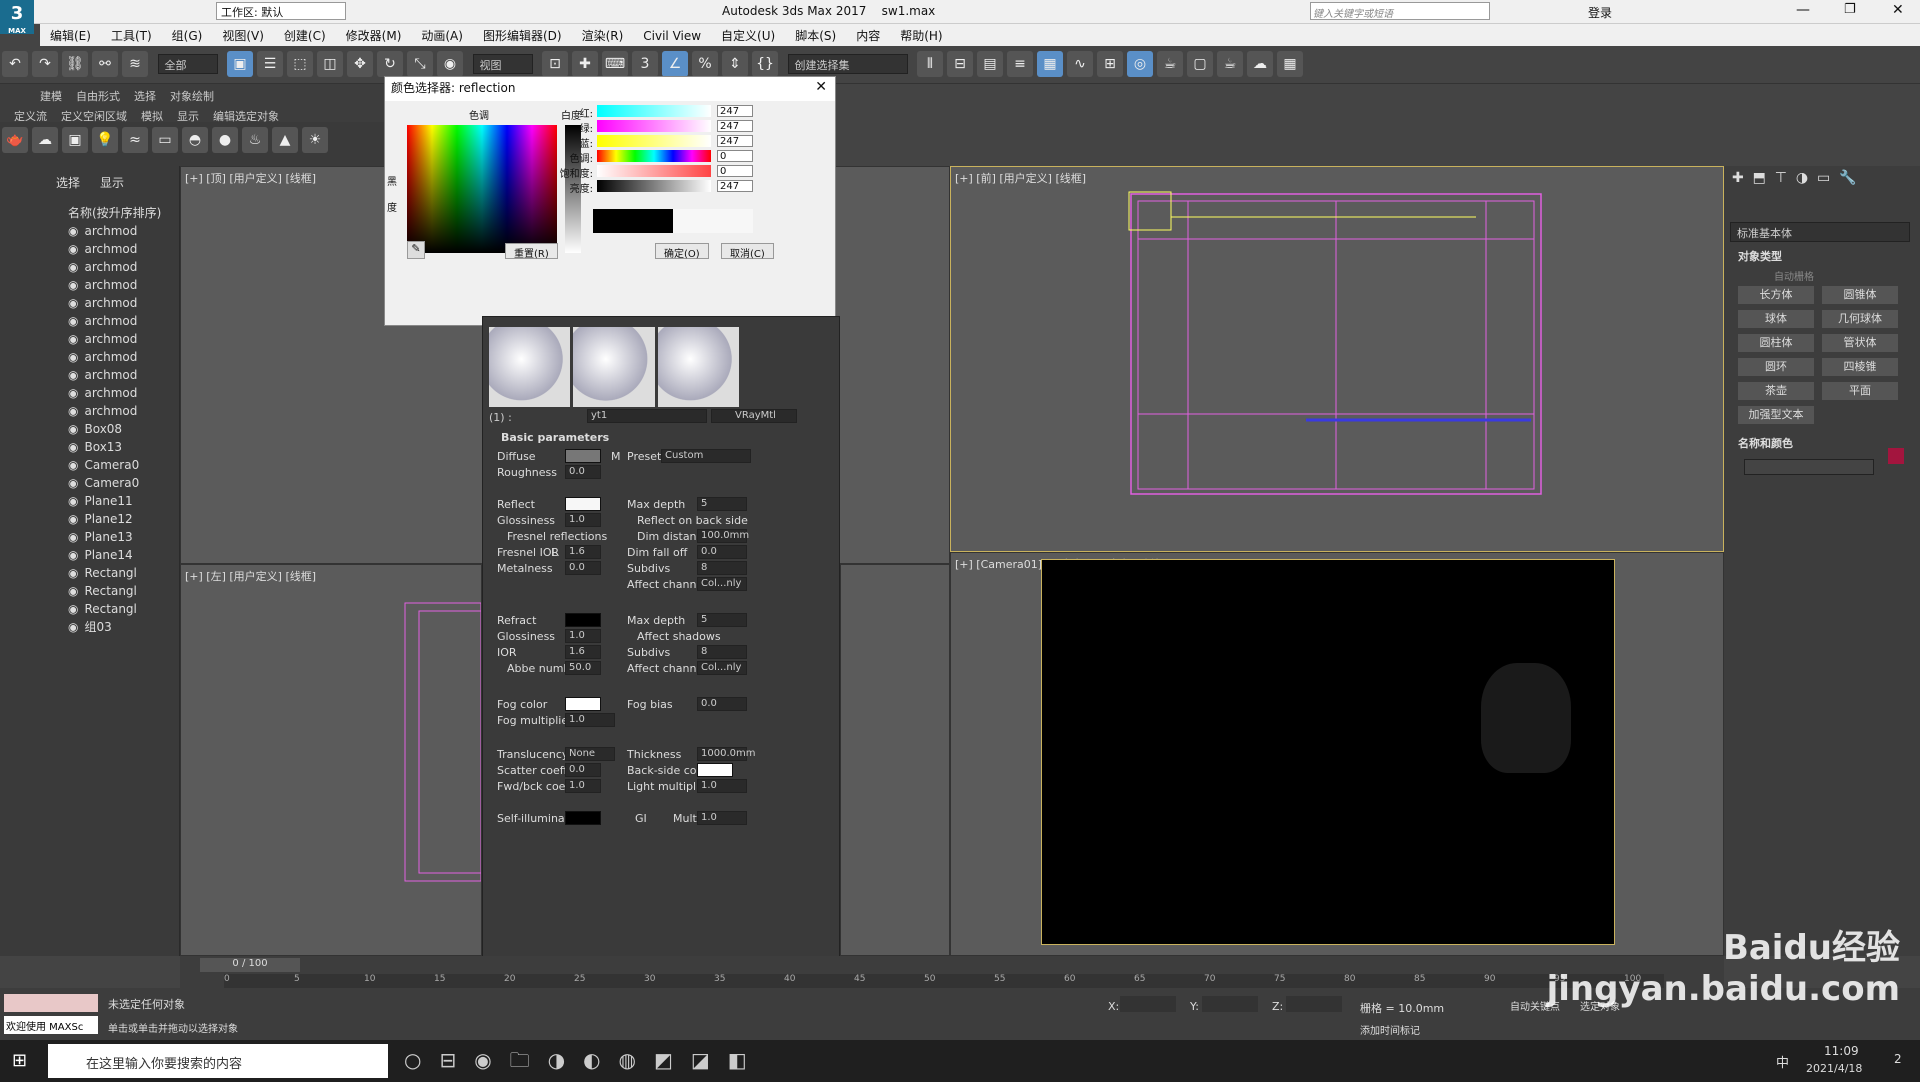  What do you see at coordinates (1860, 367) in the screenshot?
I see `create-7-button: 四棱锥` at bounding box center [1860, 367].